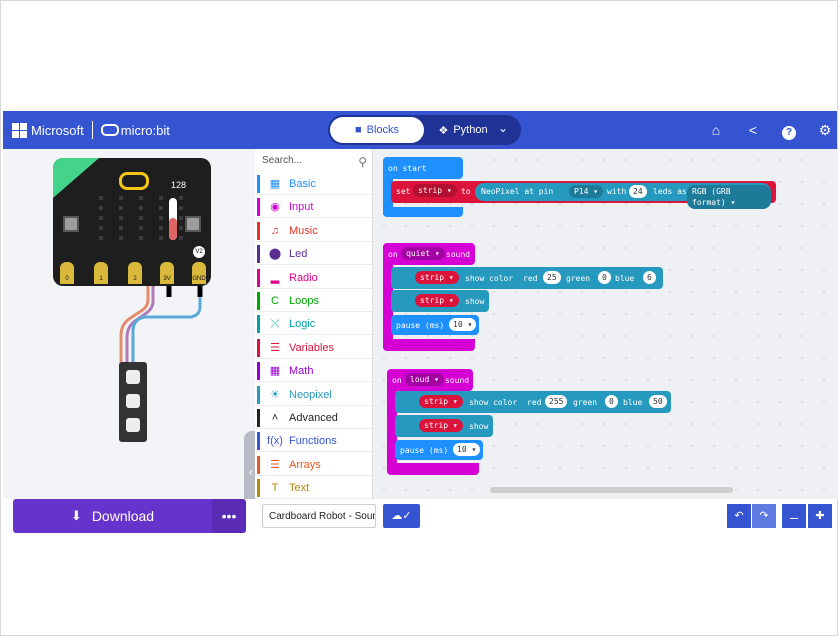 This screenshot has height=636, width=838. What do you see at coordinates (764, 516) in the screenshot?
I see `redo-button: ↷` at bounding box center [764, 516].